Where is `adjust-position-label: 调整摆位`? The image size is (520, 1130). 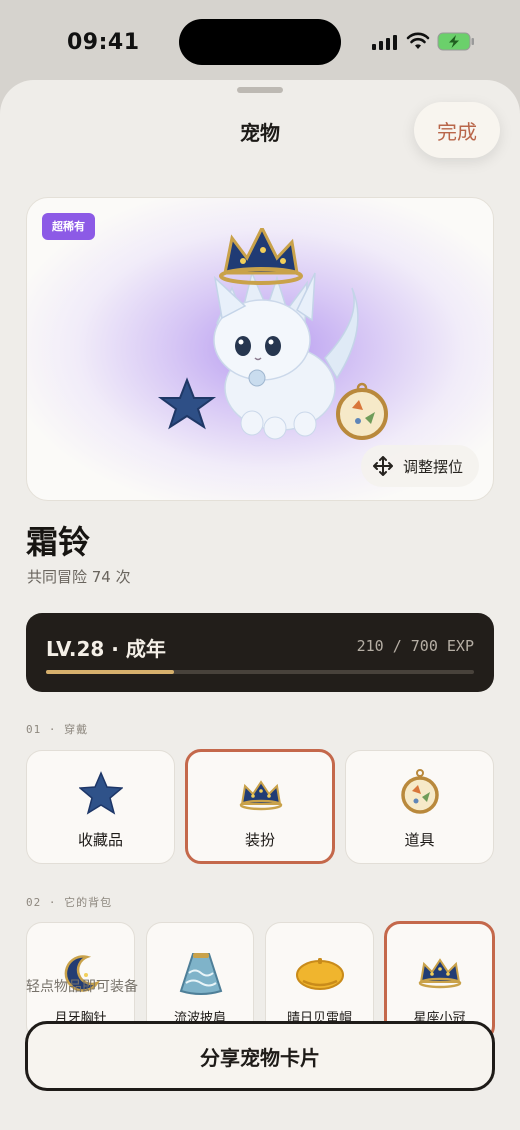
adjust-position-label: 调整摆位 is located at coordinates (433, 466).